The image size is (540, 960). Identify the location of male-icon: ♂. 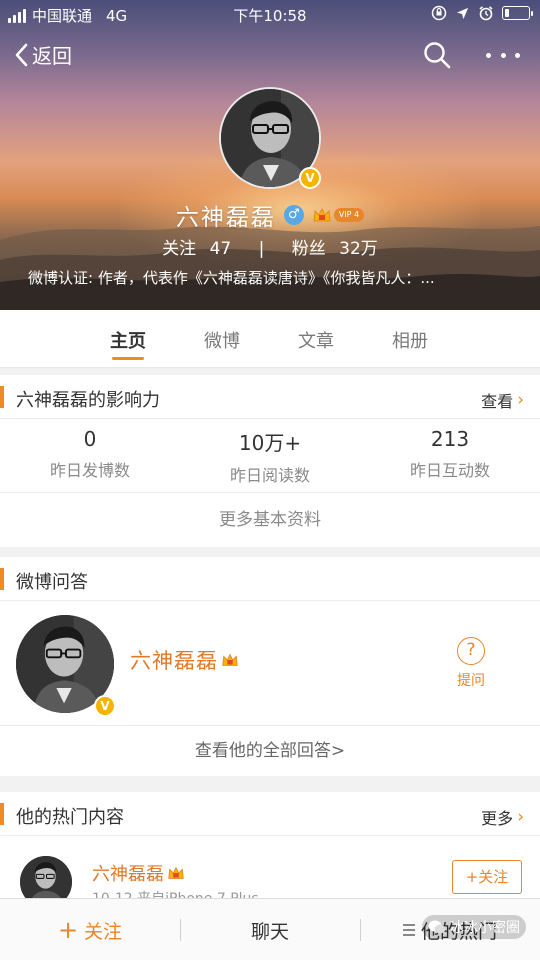
(293, 215).